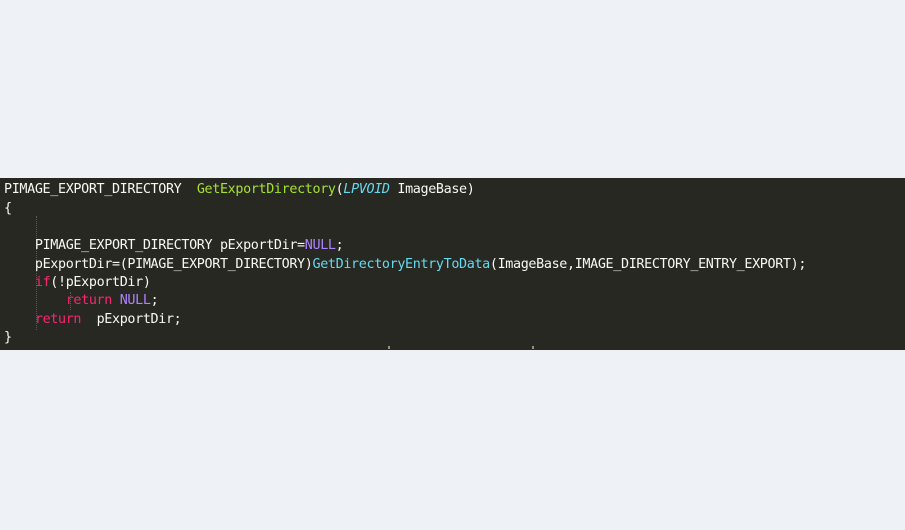 The image size is (905, 530). What do you see at coordinates (42, 282) in the screenshot?
I see `if-keyword-token: if` at bounding box center [42, 282].